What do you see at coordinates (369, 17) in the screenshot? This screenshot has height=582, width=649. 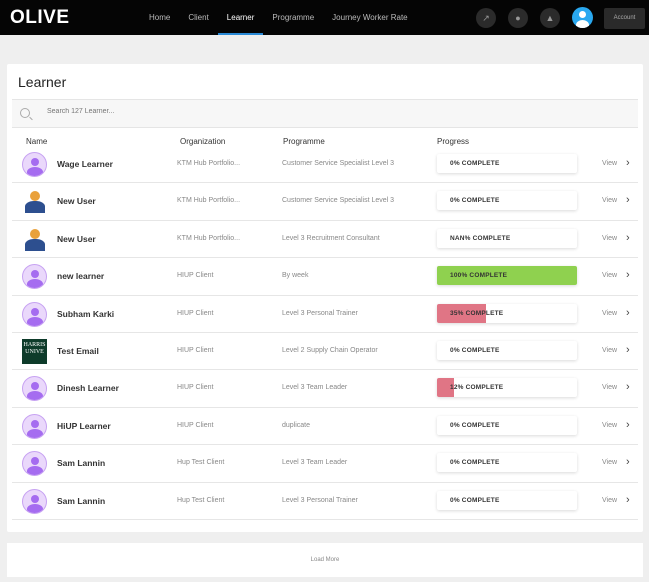 I see `nav-journey-worker-rate: Journey Worker Rate` at bounding box center [369, 17].